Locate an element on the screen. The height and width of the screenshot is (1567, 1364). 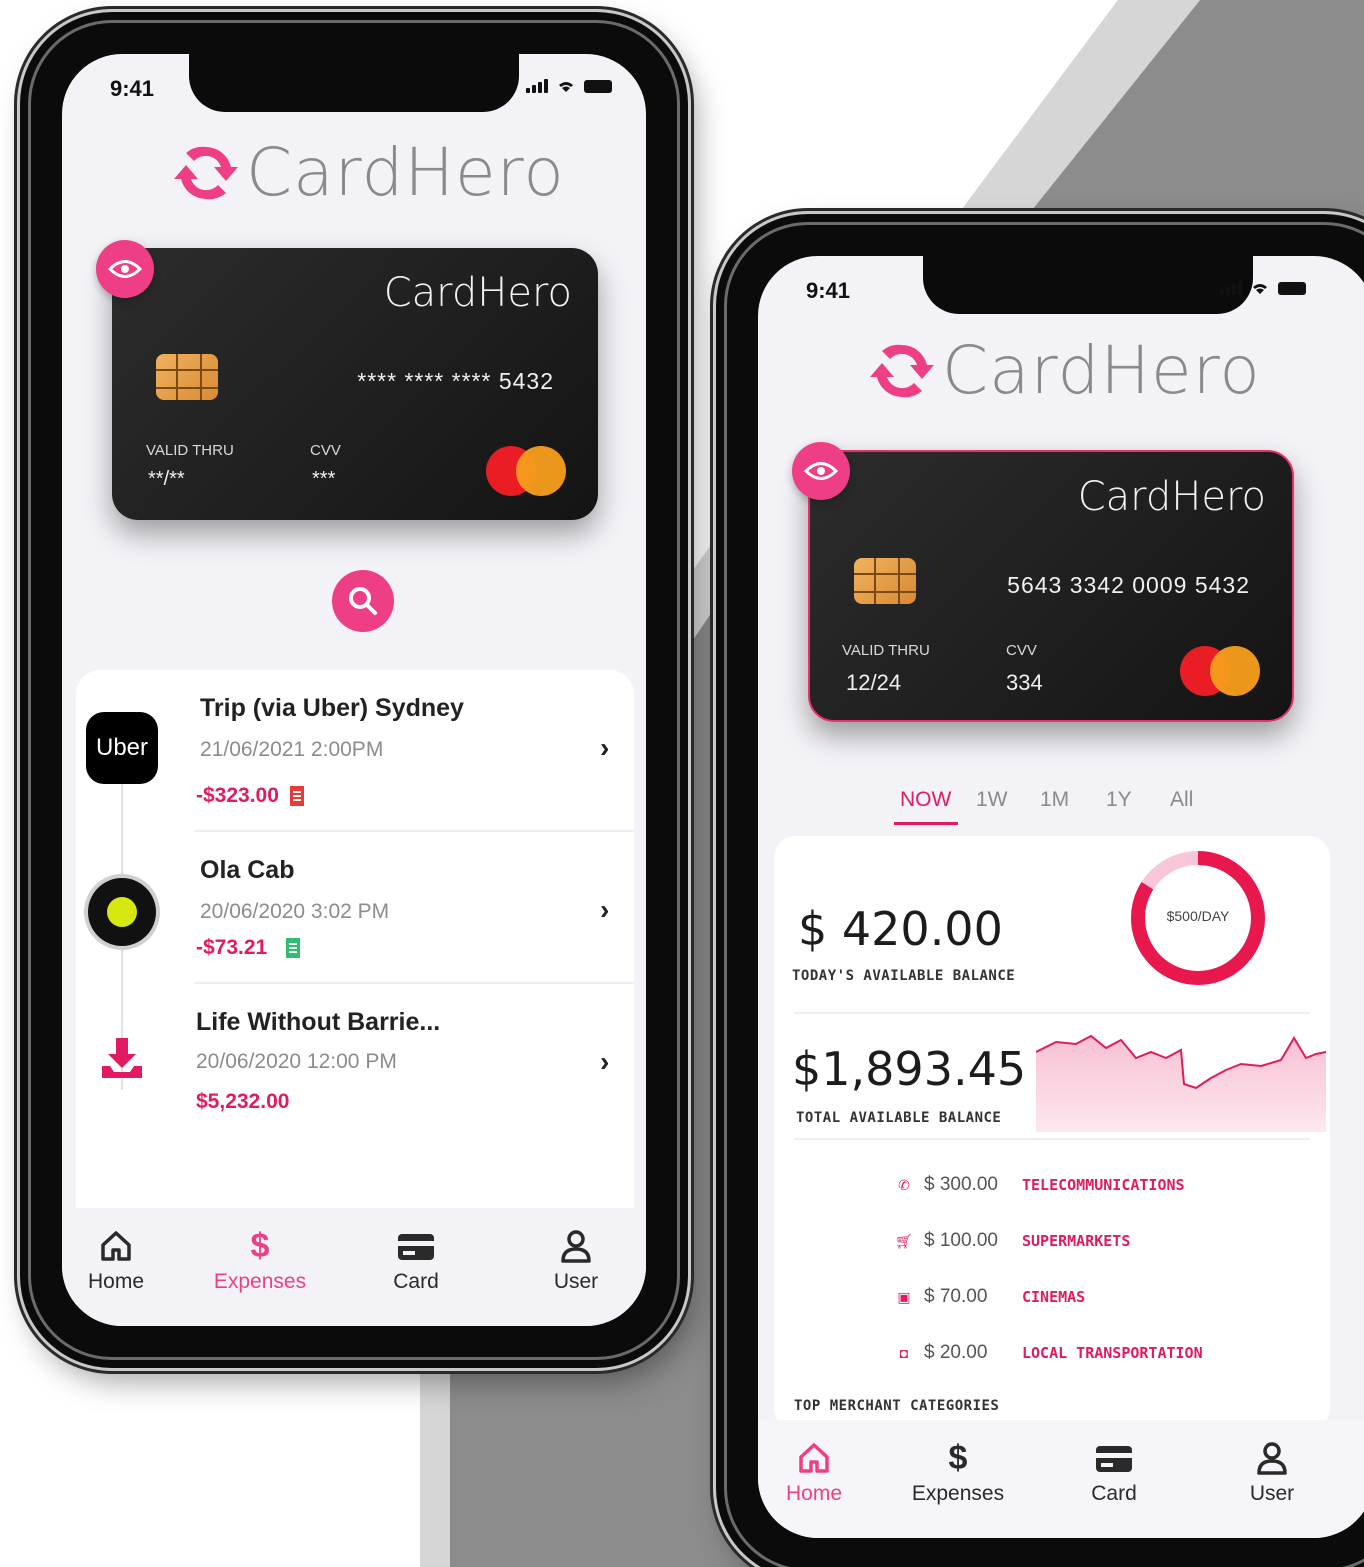
cvv-label: CVV is located at coordinates (325, 450).